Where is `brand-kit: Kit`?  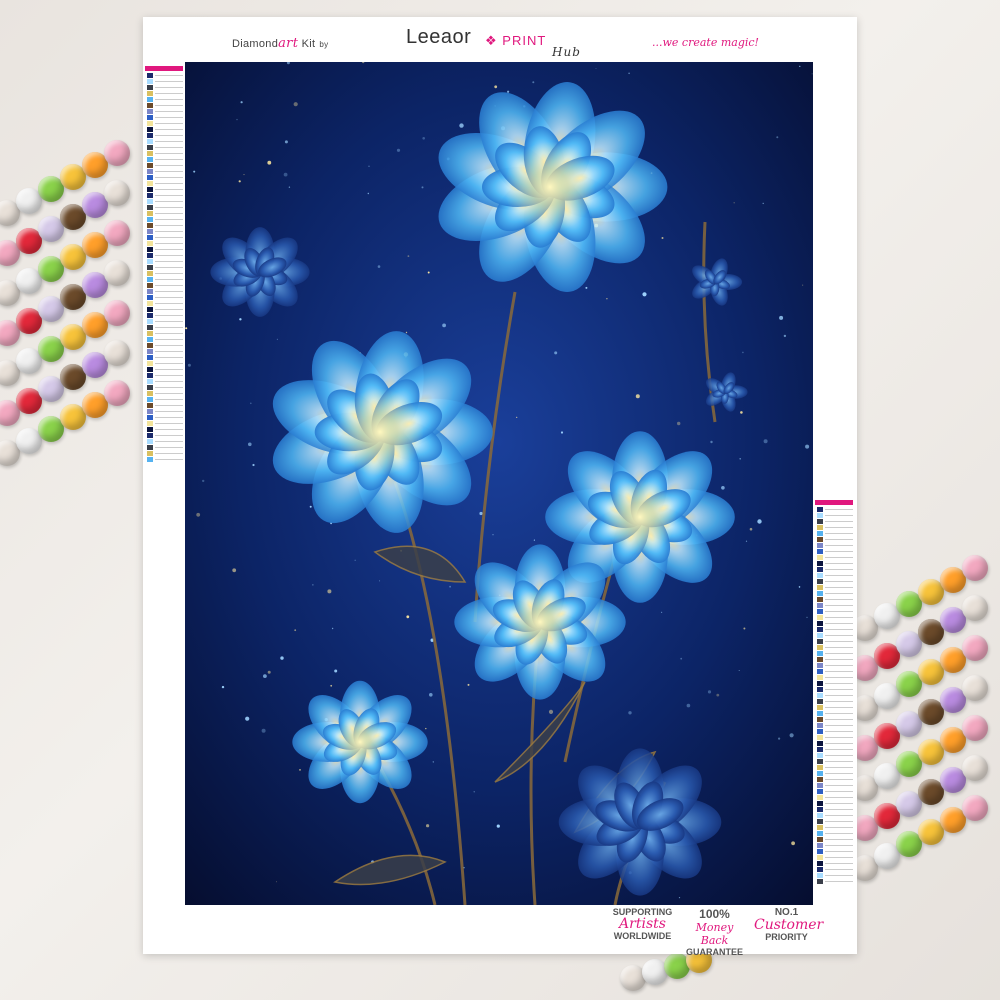 brand-kit: Kit is located at coordinates (308, 44).